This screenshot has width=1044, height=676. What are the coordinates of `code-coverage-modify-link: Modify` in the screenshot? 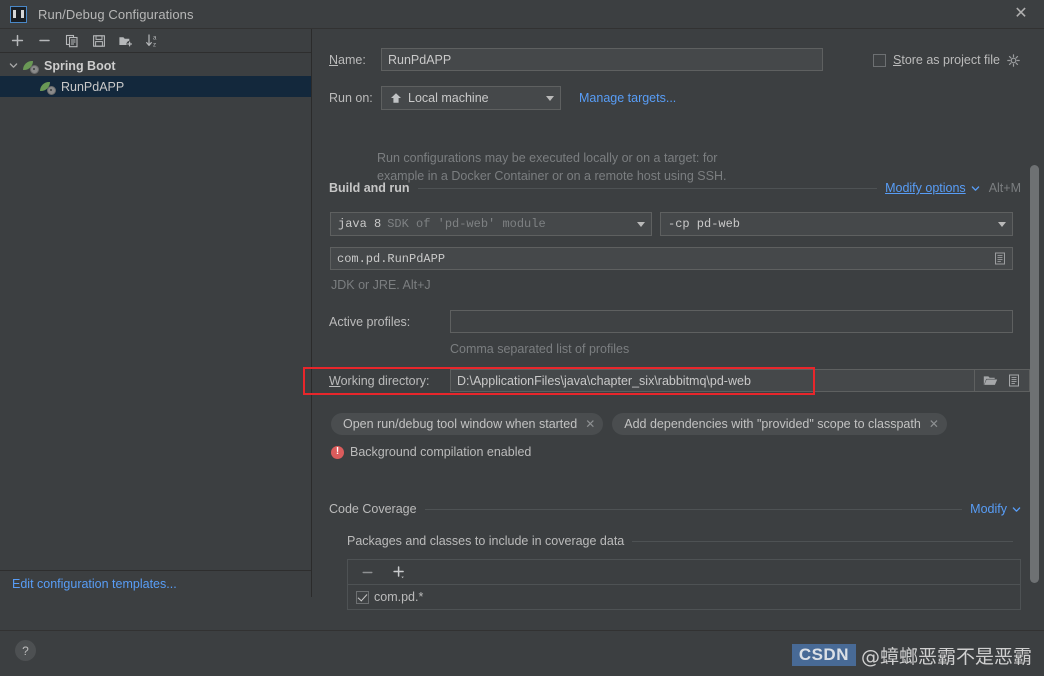 It's located at (988, 509).